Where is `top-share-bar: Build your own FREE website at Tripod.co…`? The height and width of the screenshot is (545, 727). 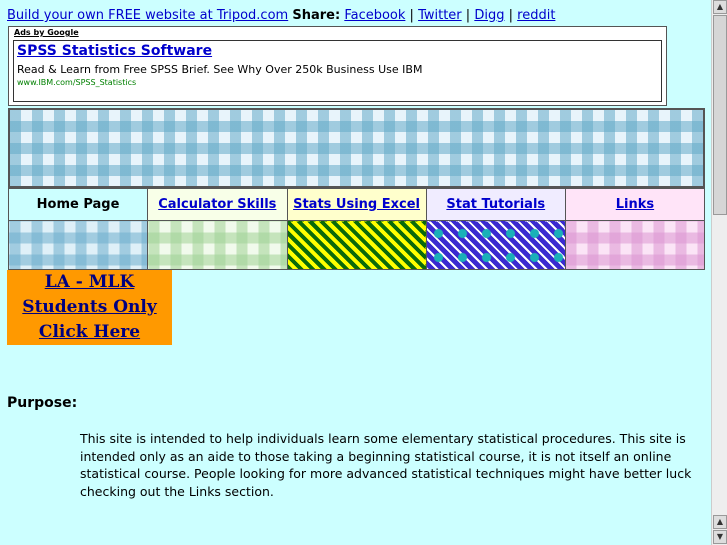 top-share-bar: Build your own FREE website at Tripod.co… is located at coordinates (281, 15).